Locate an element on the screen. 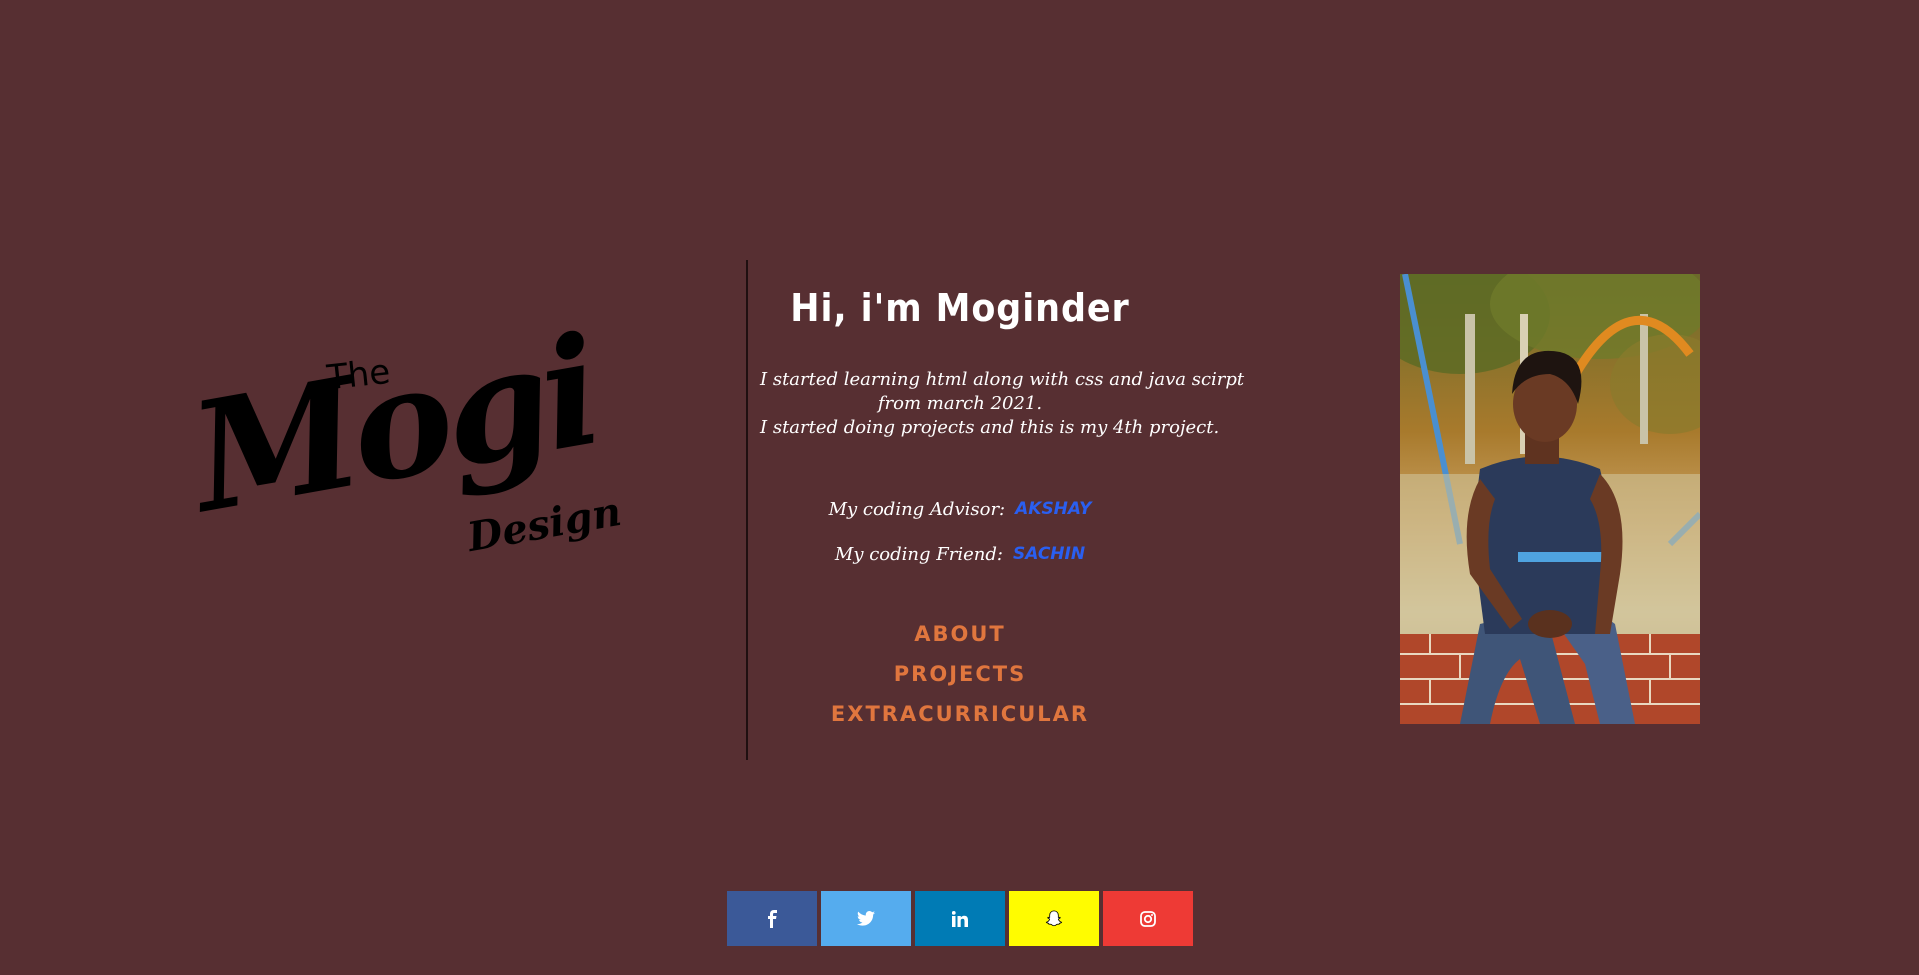  twitter-button is located at coordinates (866, 918).